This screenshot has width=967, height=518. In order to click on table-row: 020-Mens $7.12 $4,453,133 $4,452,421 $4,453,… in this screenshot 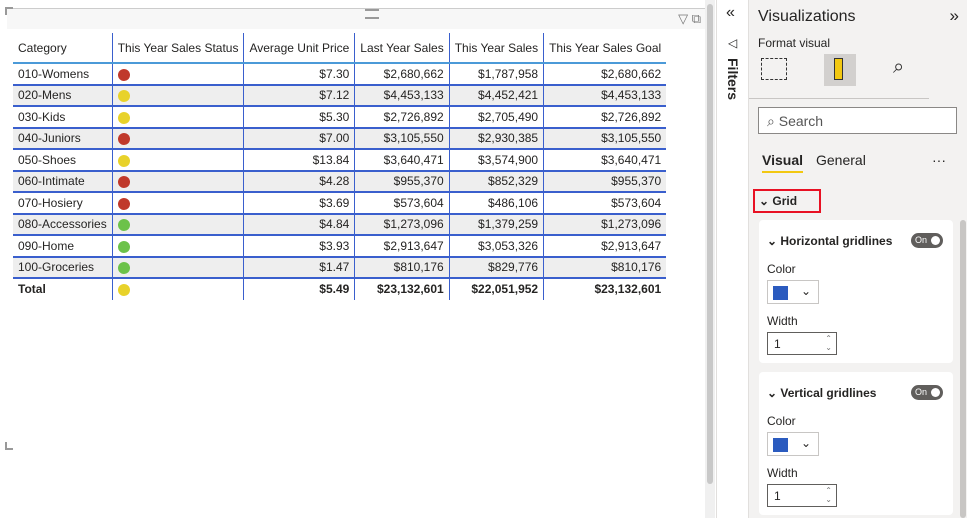, I will do `click(340, 95)`.